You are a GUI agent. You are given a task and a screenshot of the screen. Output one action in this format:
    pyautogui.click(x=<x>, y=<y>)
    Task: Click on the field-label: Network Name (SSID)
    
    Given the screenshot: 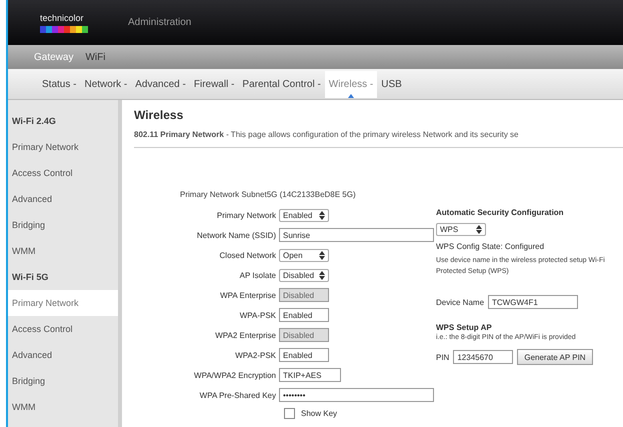 What is the action you would take?
    pyautogui.click(x=236, y=235)
    